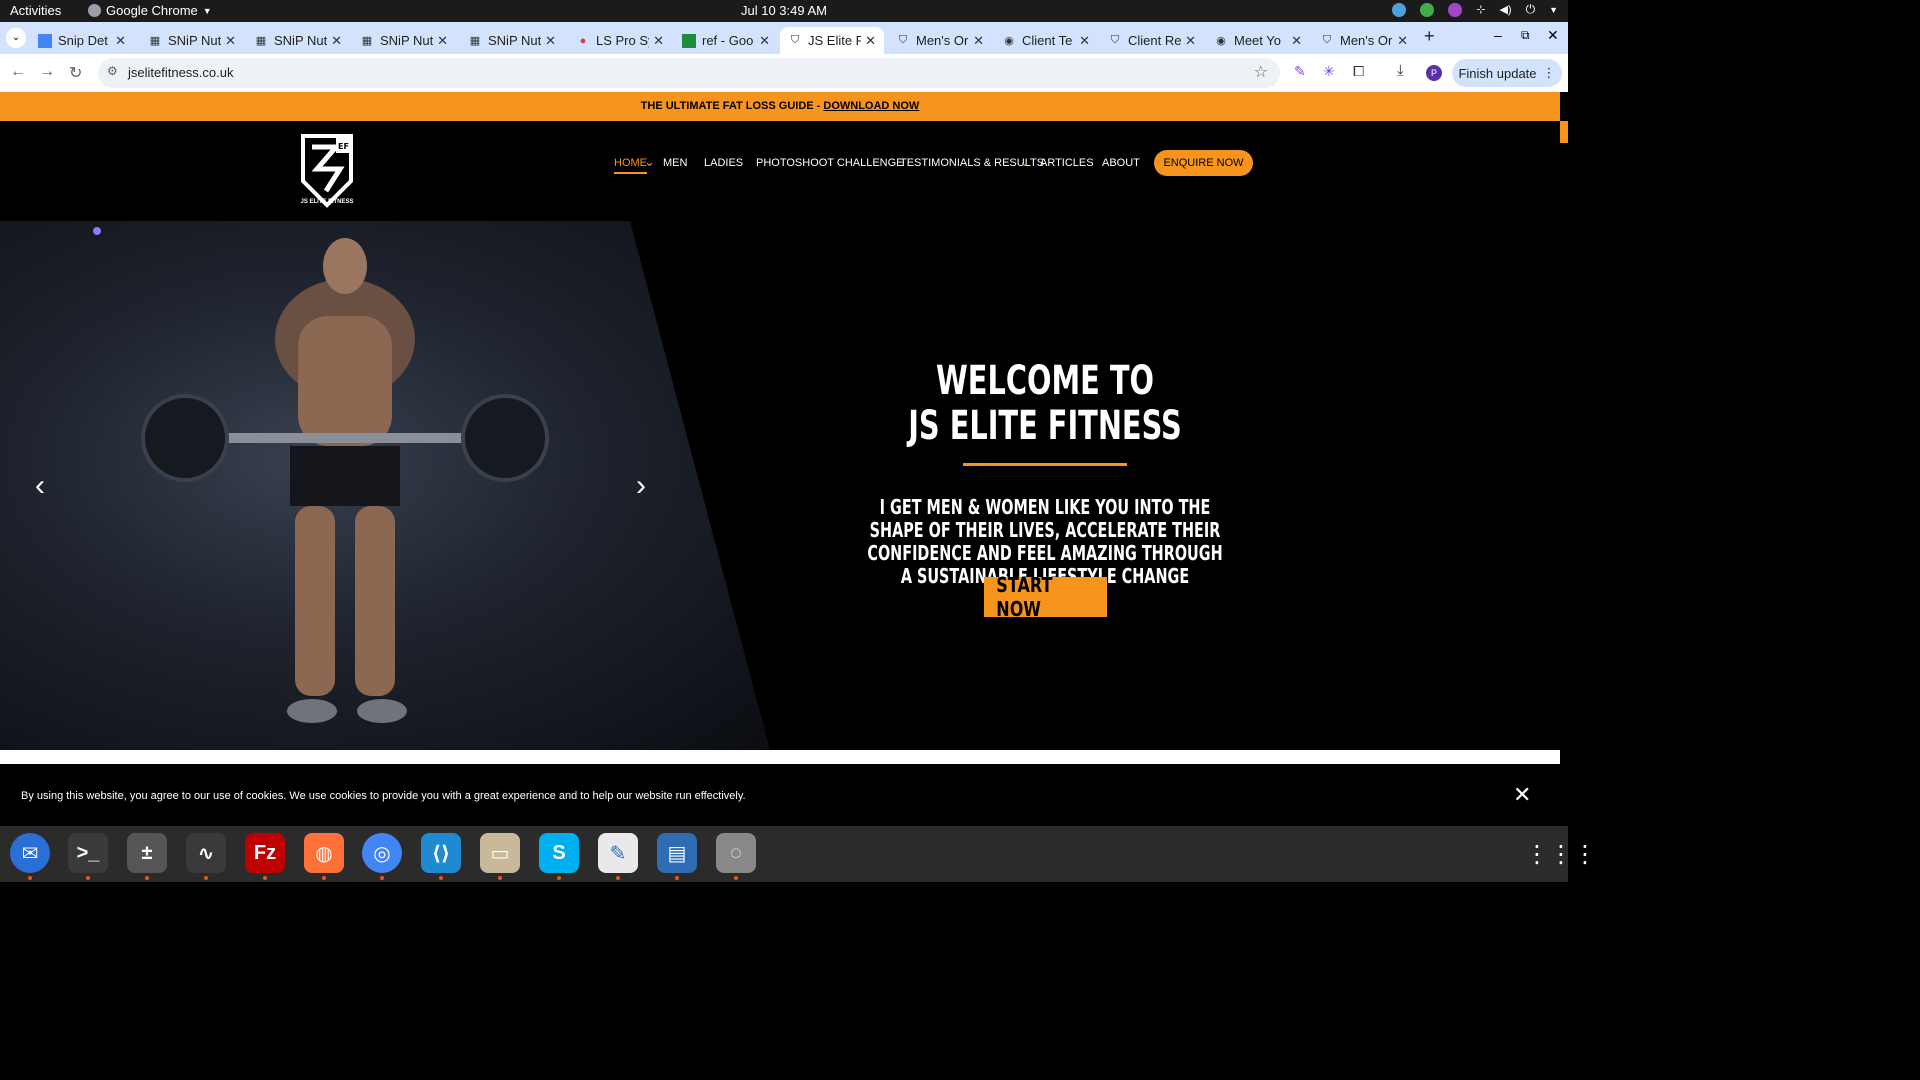  What do you see at coordinates (1203, 163) in the screenshot?
I see `enquire-now-button: ENQUIRE NOW` at bounding box center [1203, 163].